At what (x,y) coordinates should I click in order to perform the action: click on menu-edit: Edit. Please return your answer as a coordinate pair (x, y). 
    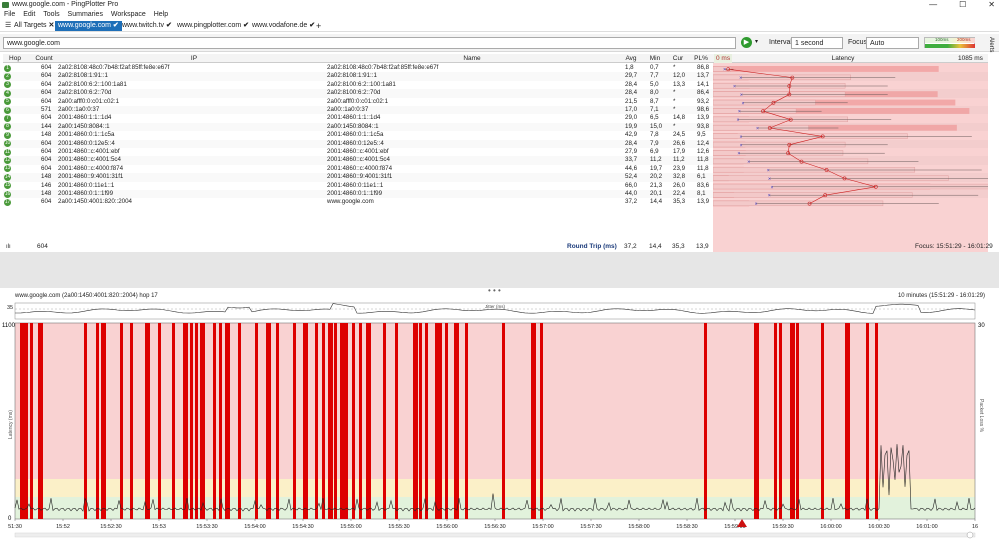
    Looking at the image, I should click on (29, 14).